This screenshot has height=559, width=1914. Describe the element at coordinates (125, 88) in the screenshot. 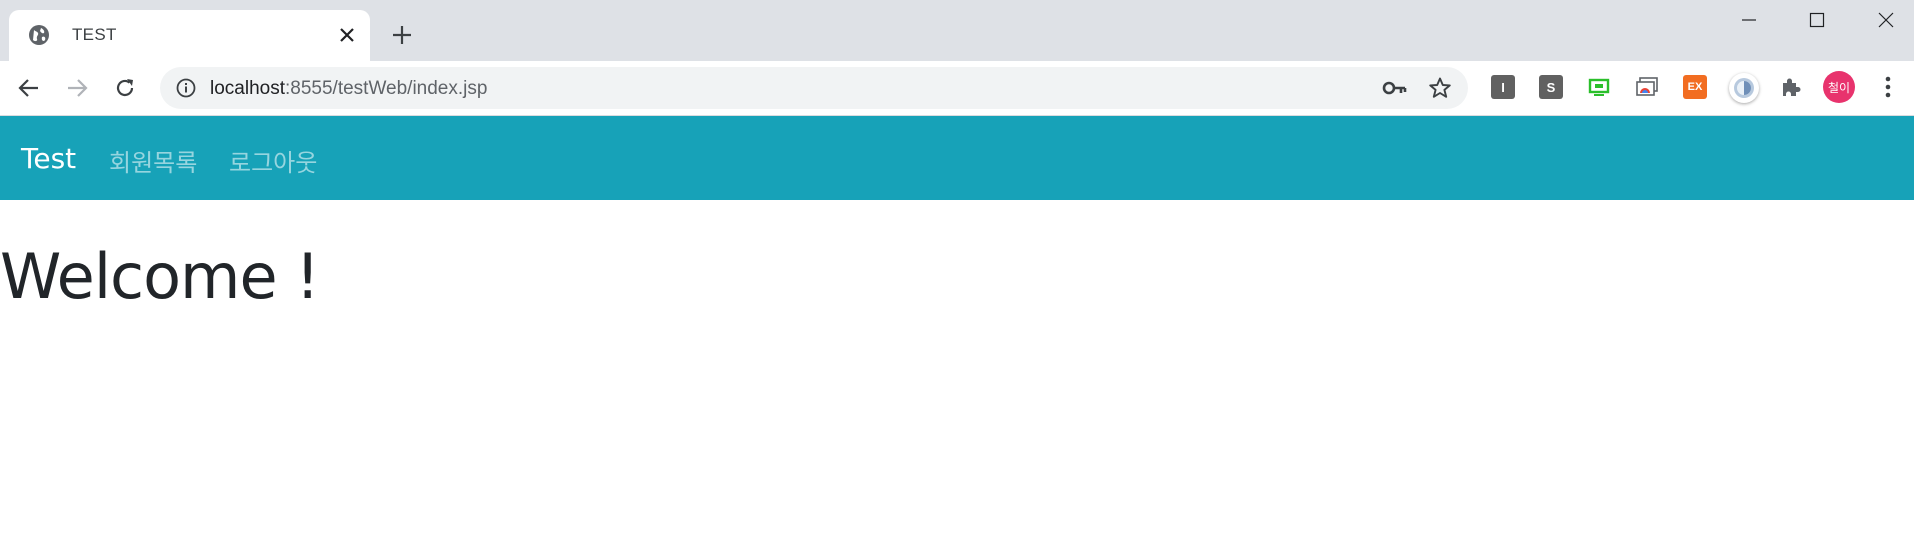

I see `reload-icon` at that location.